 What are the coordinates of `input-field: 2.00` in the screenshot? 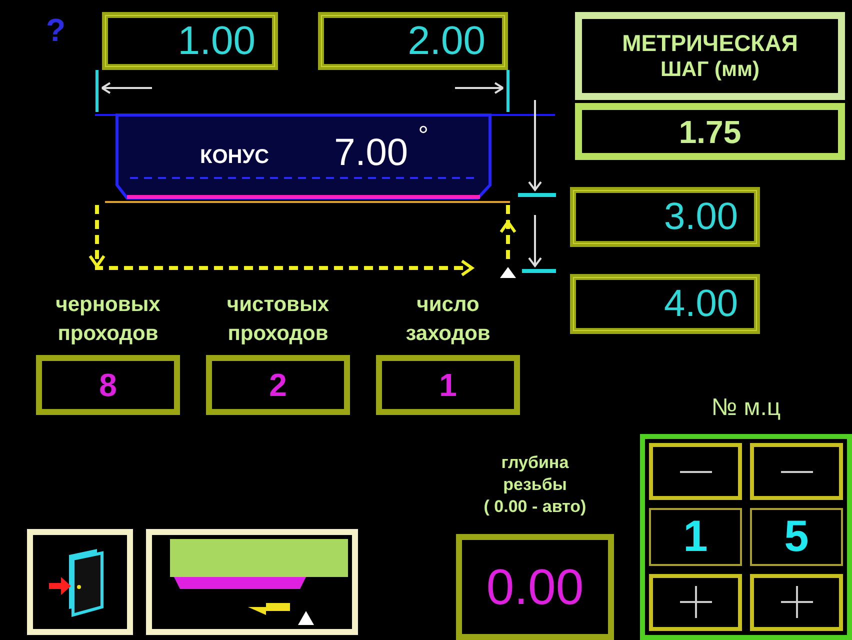 It's located at (413, 41).